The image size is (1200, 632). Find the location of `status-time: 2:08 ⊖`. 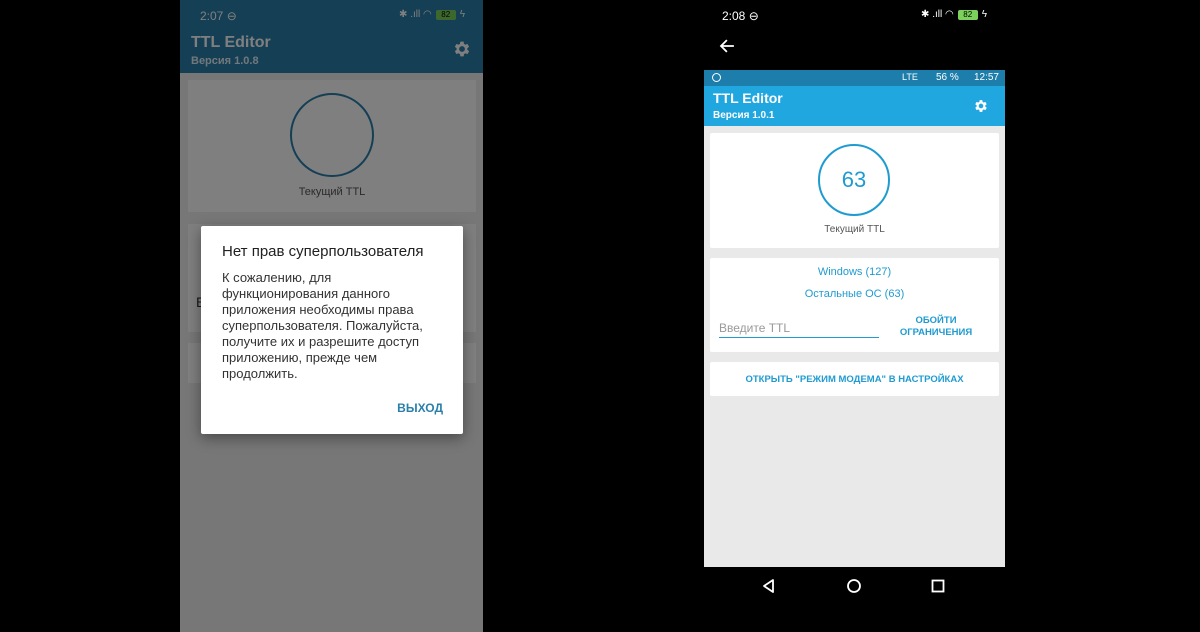

status-time: 2:08 ⊖ is located at coordinates (740, 16).